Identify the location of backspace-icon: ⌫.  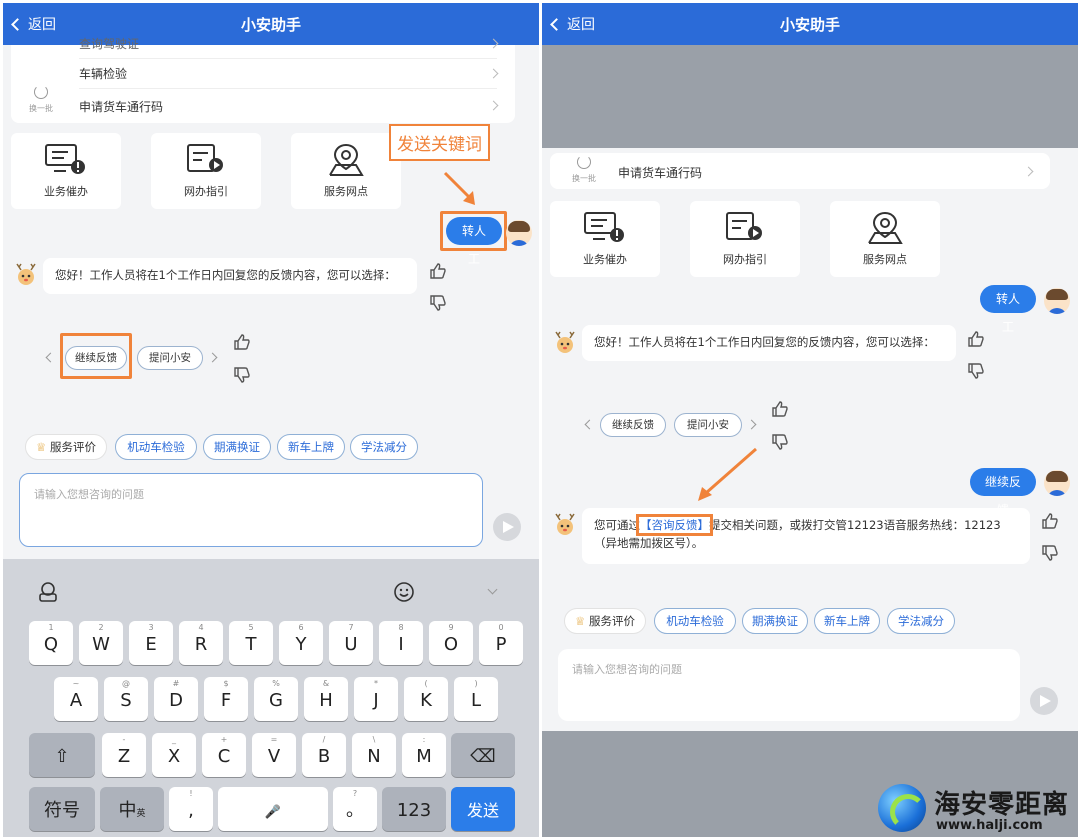
(483, 756).